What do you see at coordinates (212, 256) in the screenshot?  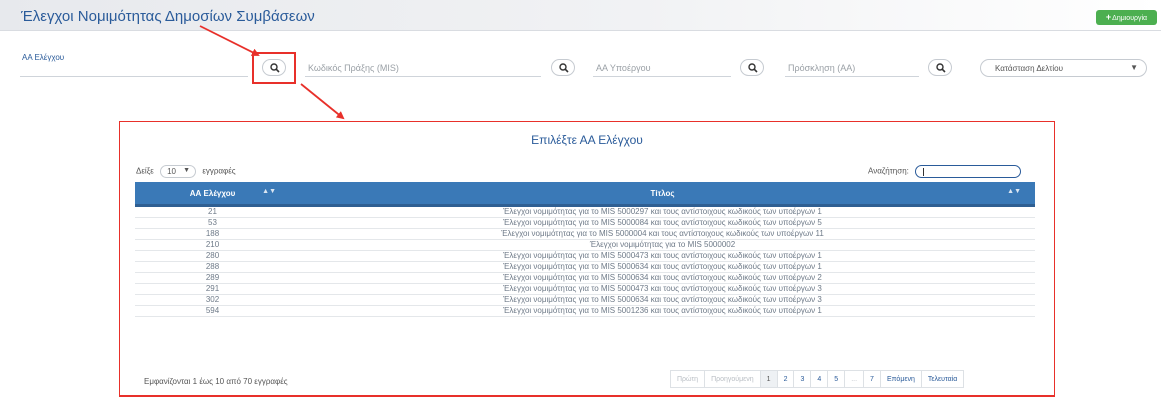 I see `cell-aa: 280` at bounding box center [212, 256].